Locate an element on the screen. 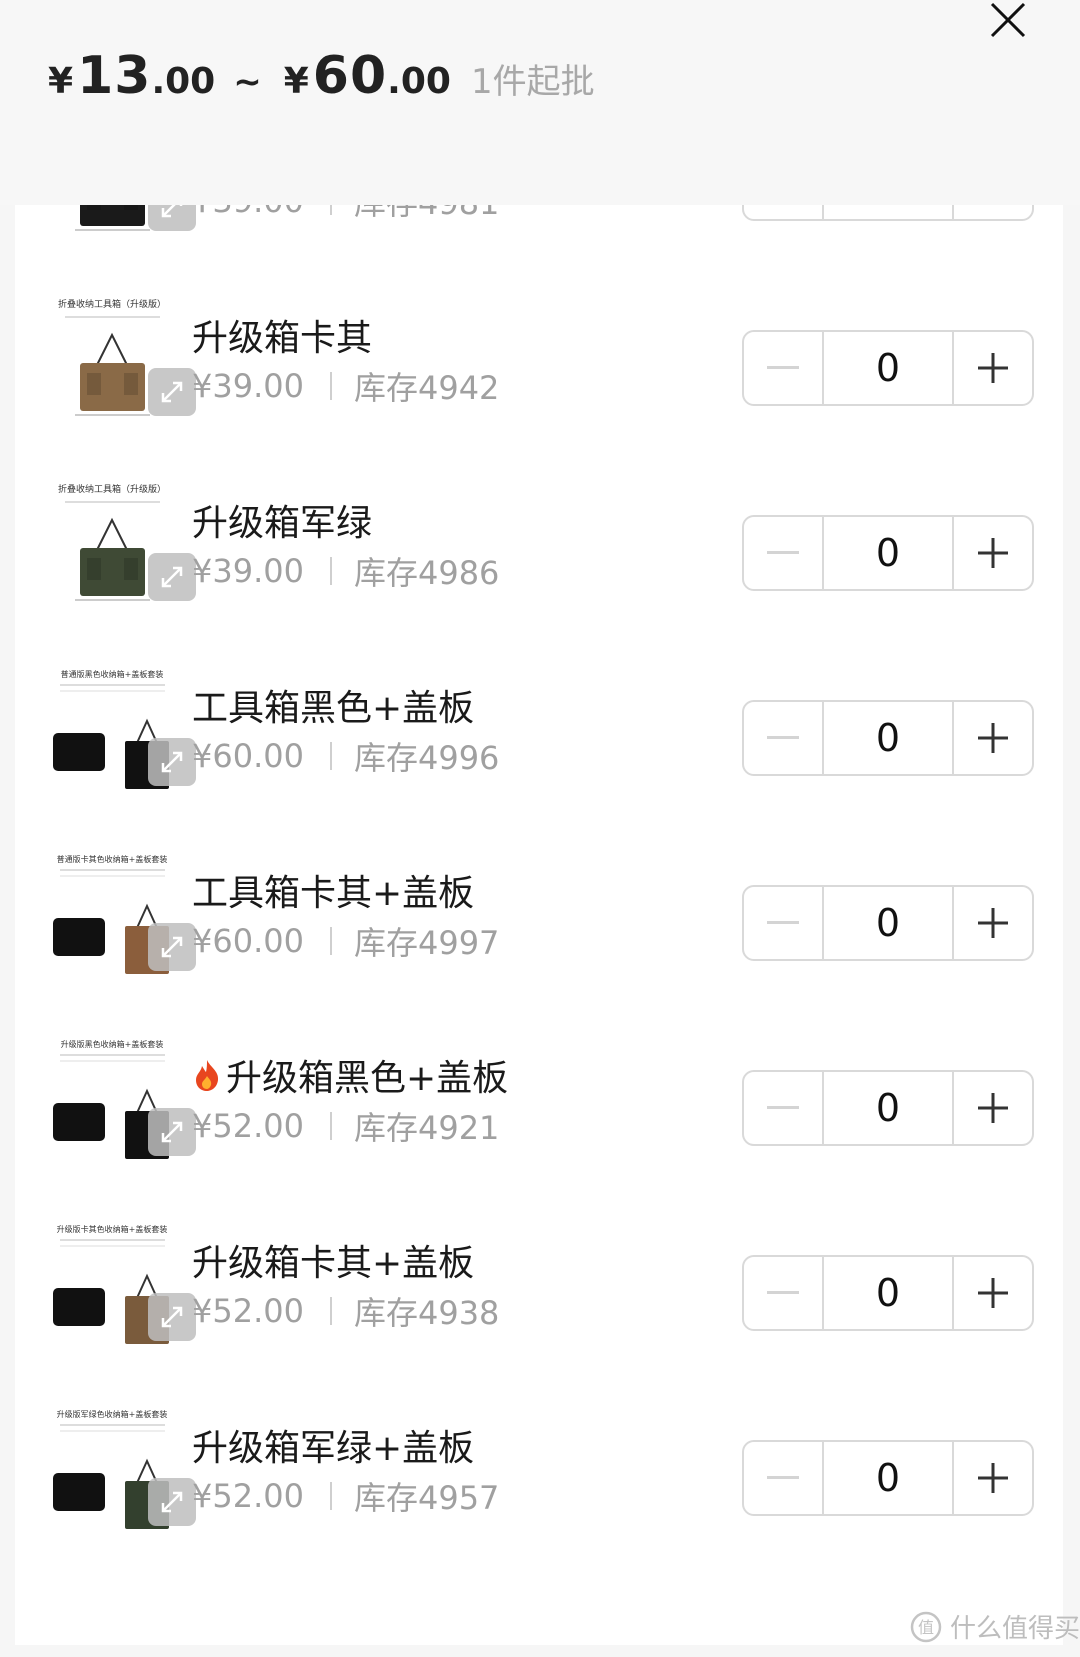 This screenshot has width=1080, height=1657. sku-stock: 库存4957 is located at coordinates (426, 1498).